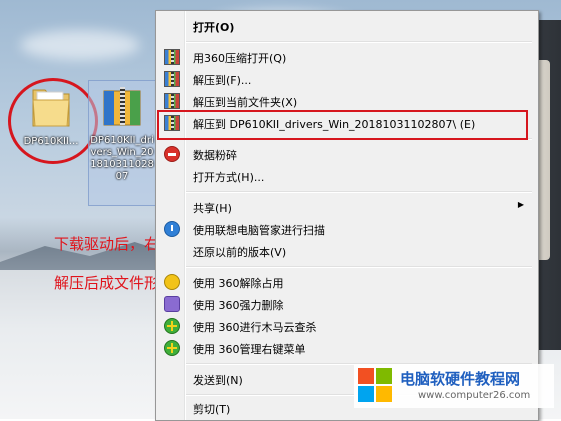 This screenshot has width=561, height=421. I want to click on 360-manage-icon-mark-h, so click(172, 348).